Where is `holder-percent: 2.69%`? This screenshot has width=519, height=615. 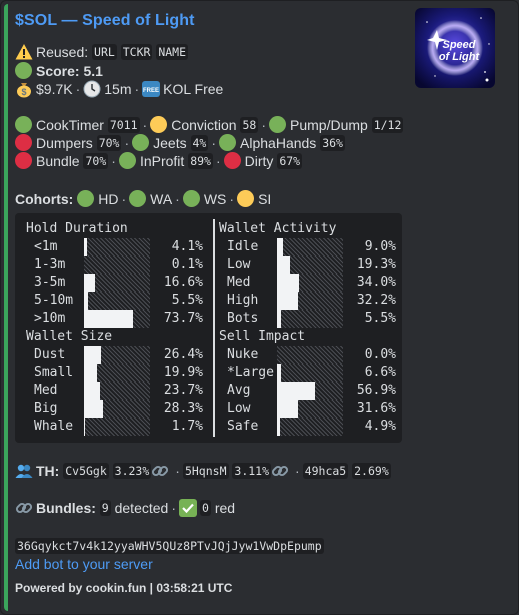 holder-percent: 2.69% is located at coordinates (371, 471).